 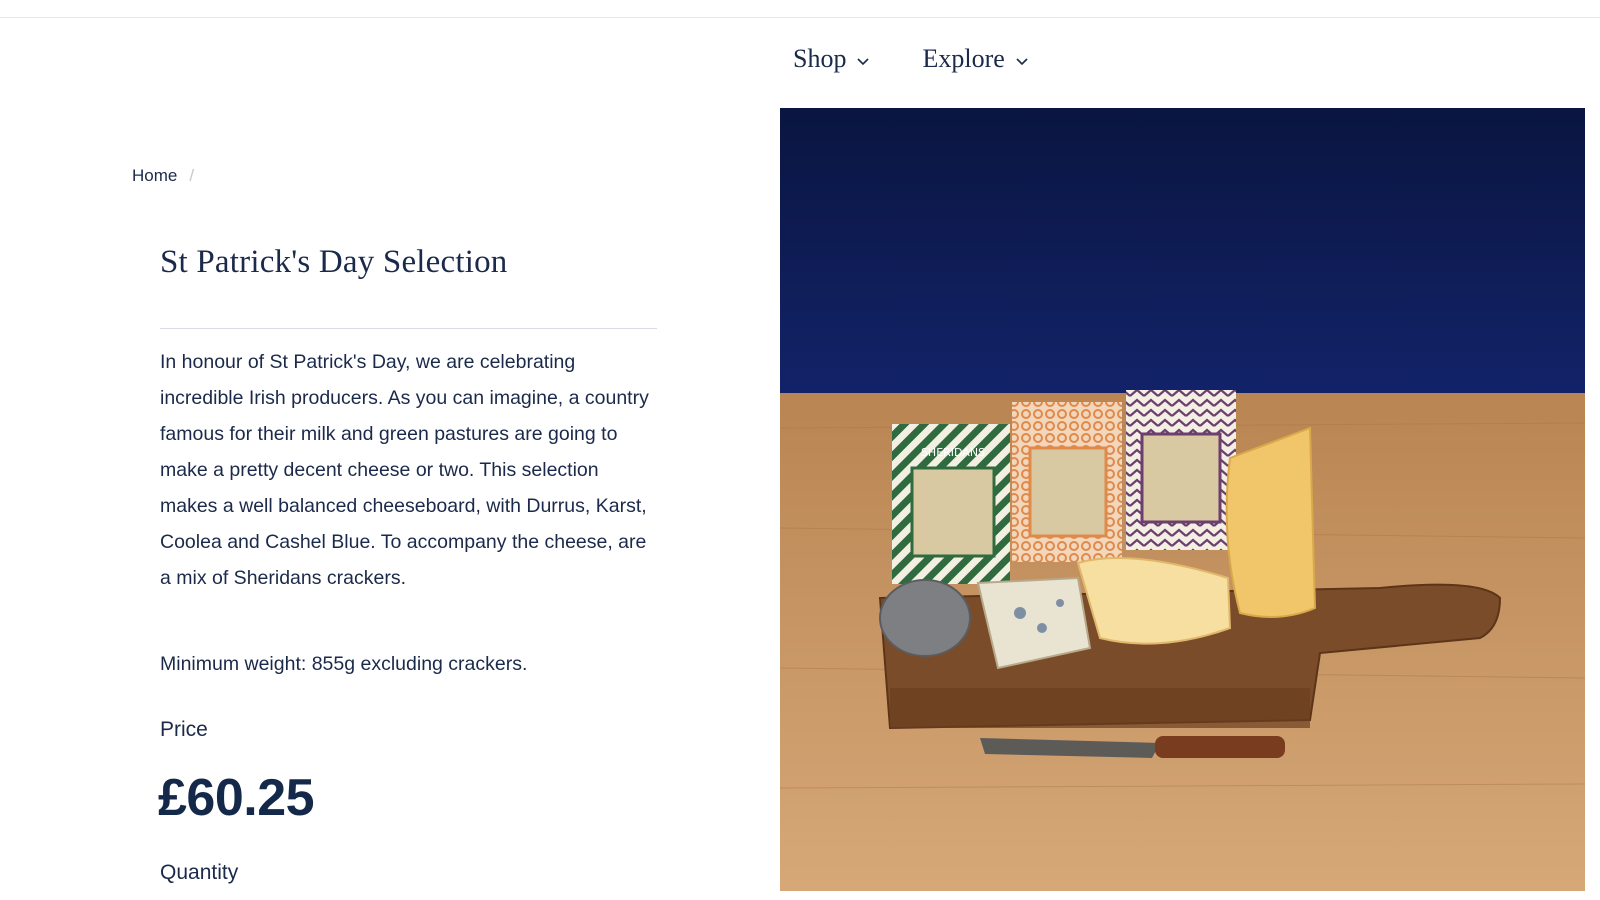 What do you see at coordinates (820, 58) in the screenshot?
I see `nav-shop-label: Shop` at bounding box center [820, 58].